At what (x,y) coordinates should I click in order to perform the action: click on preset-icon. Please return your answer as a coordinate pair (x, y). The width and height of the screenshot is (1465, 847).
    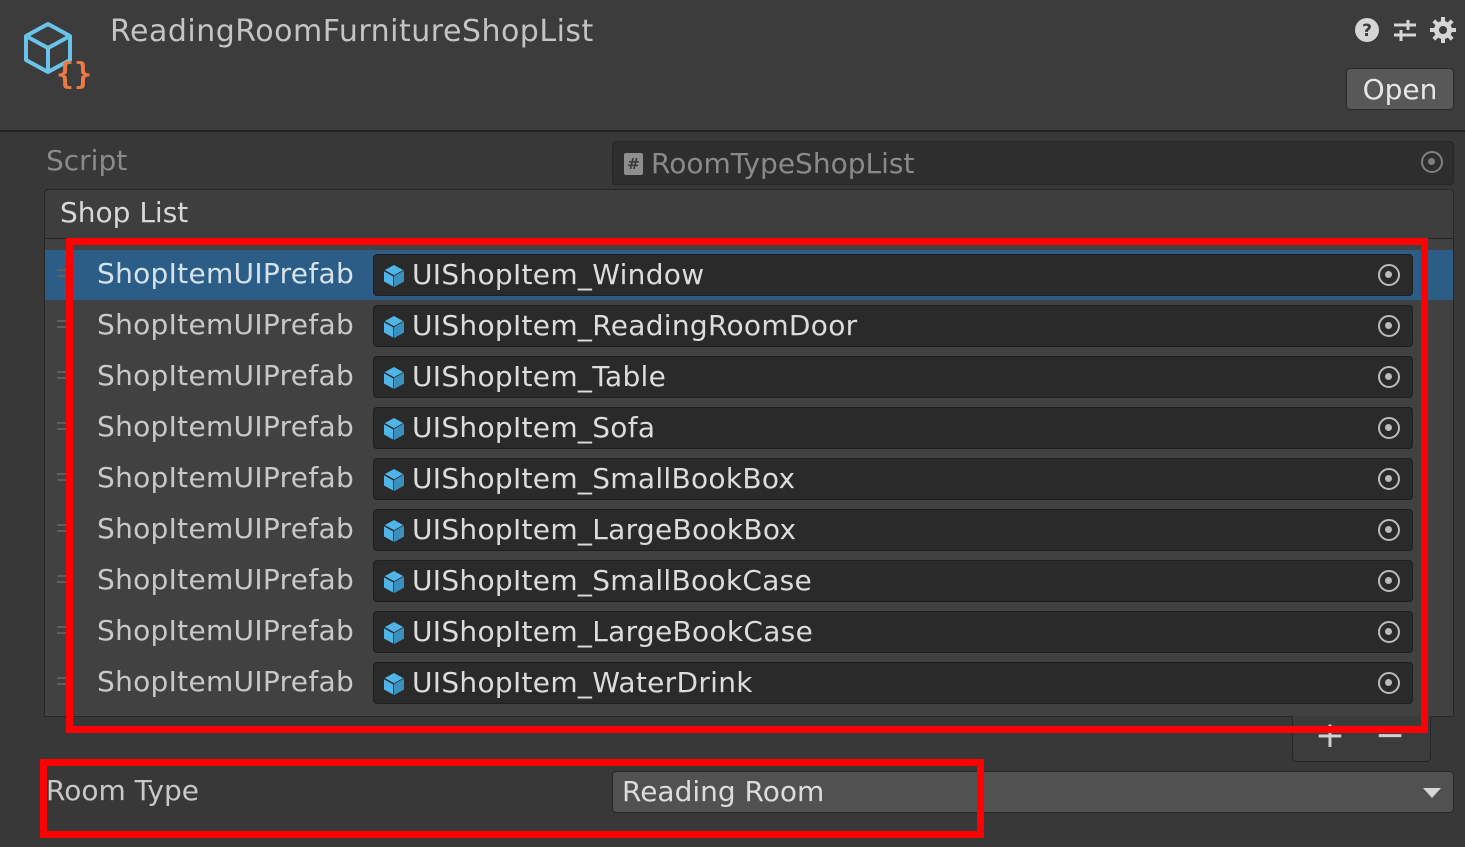
    Looking at the image, I should click on (1405, 30).